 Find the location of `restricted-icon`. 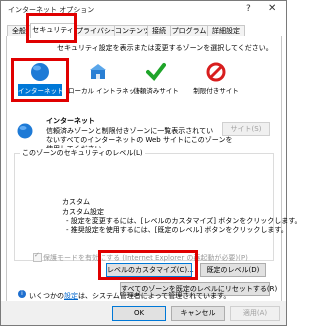

restricted-icon is located at coordinates (216, 72).